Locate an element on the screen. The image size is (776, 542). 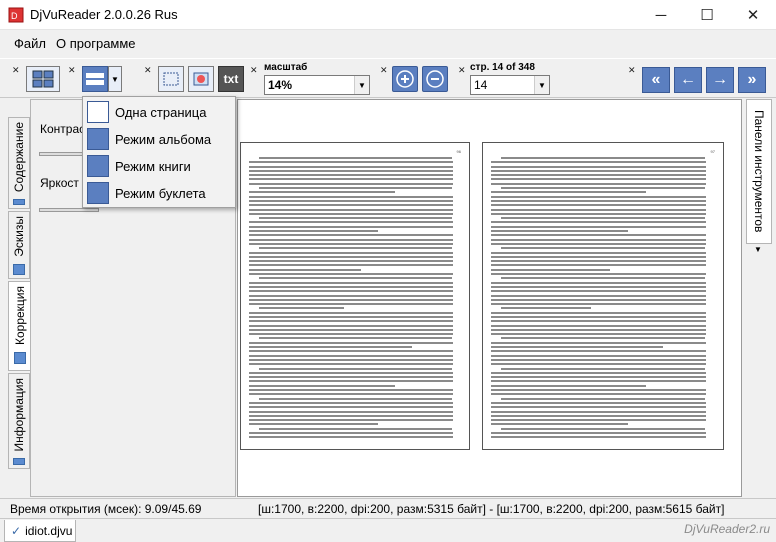
tab-correction: Коррекция is located at coordinates (19, 326).